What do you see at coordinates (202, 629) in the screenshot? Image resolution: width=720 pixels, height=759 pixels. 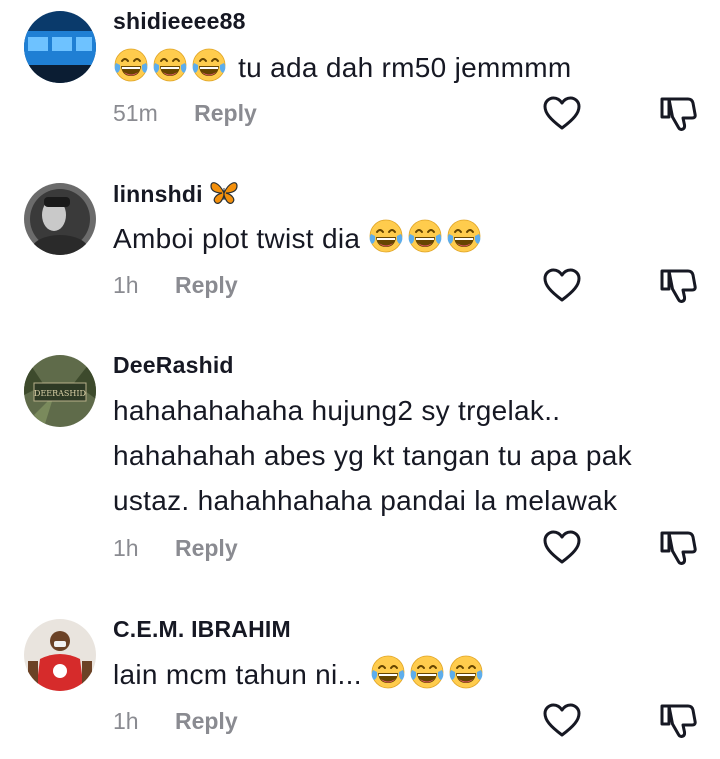 I see `username: C.E.M. IBRAHIM` at bounding box center [202, 629].